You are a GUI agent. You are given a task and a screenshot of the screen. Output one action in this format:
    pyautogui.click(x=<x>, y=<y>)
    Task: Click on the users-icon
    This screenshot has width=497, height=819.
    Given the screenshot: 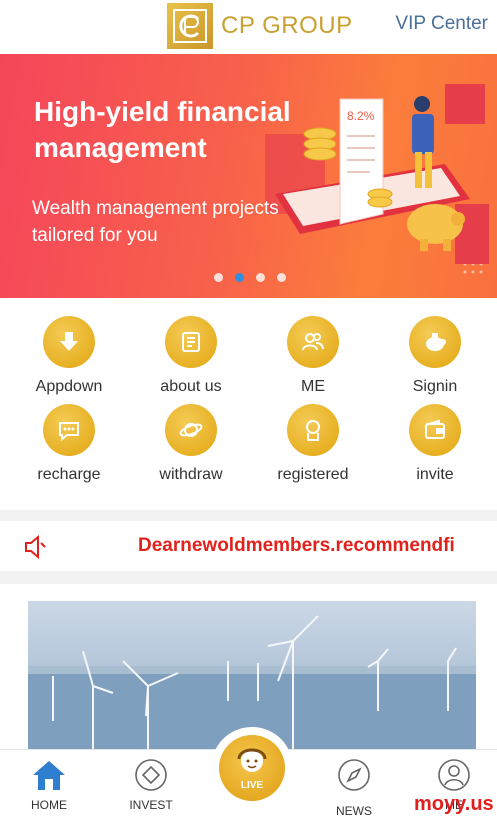 What is the action you would take?
    pyautogui.click(x=313, y=342)
    